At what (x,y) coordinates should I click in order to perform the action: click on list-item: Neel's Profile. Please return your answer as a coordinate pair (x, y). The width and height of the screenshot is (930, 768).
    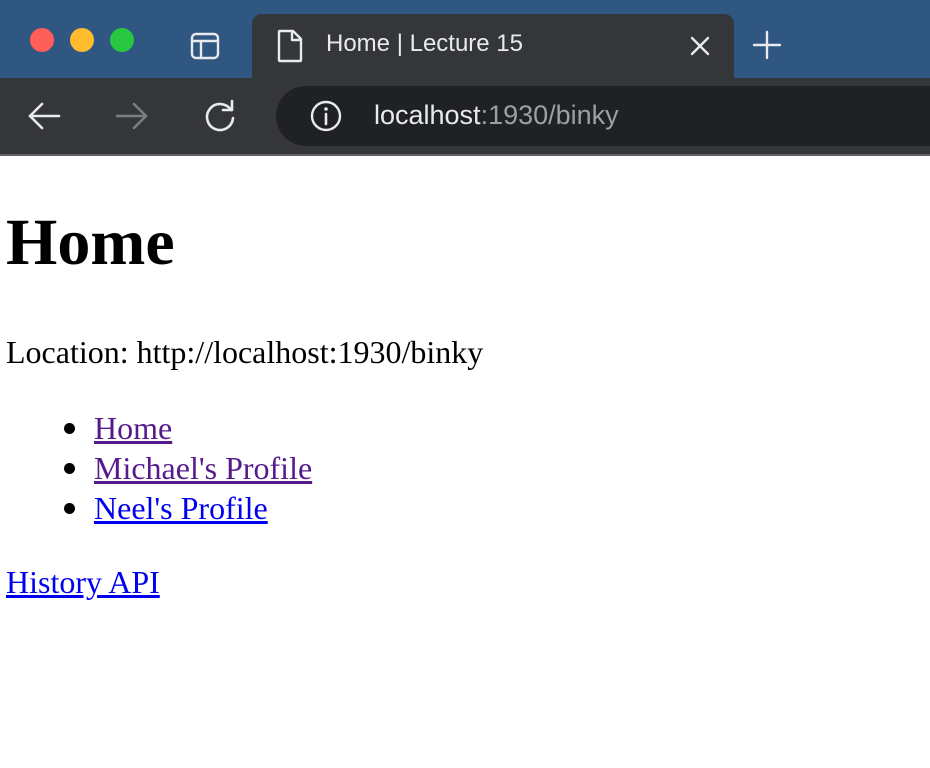
    Looking at the image, I should click on (156, 508).